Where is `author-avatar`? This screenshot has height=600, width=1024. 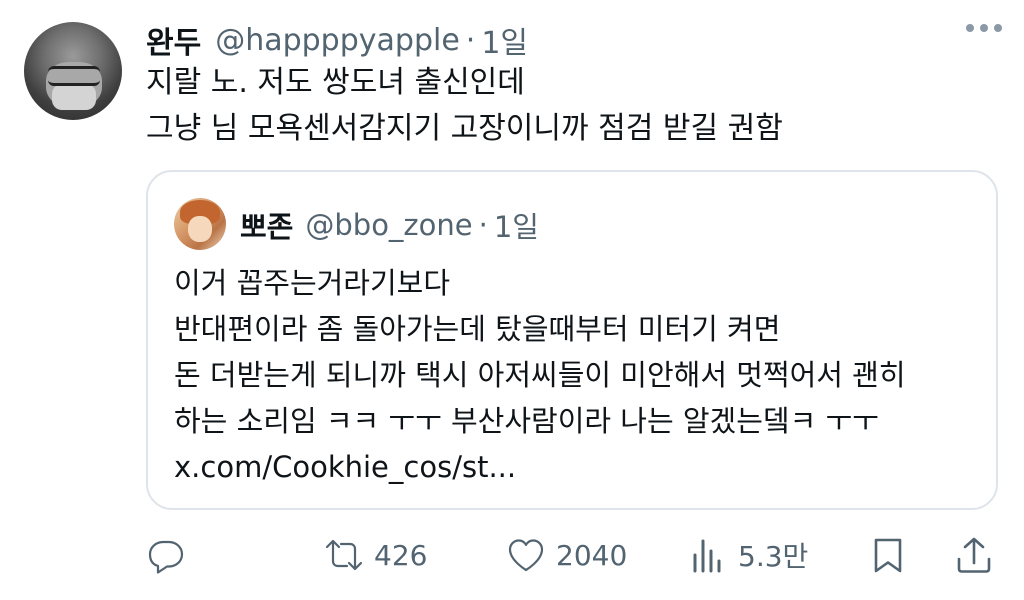
author-avatar is located at coordinates (73, 71).